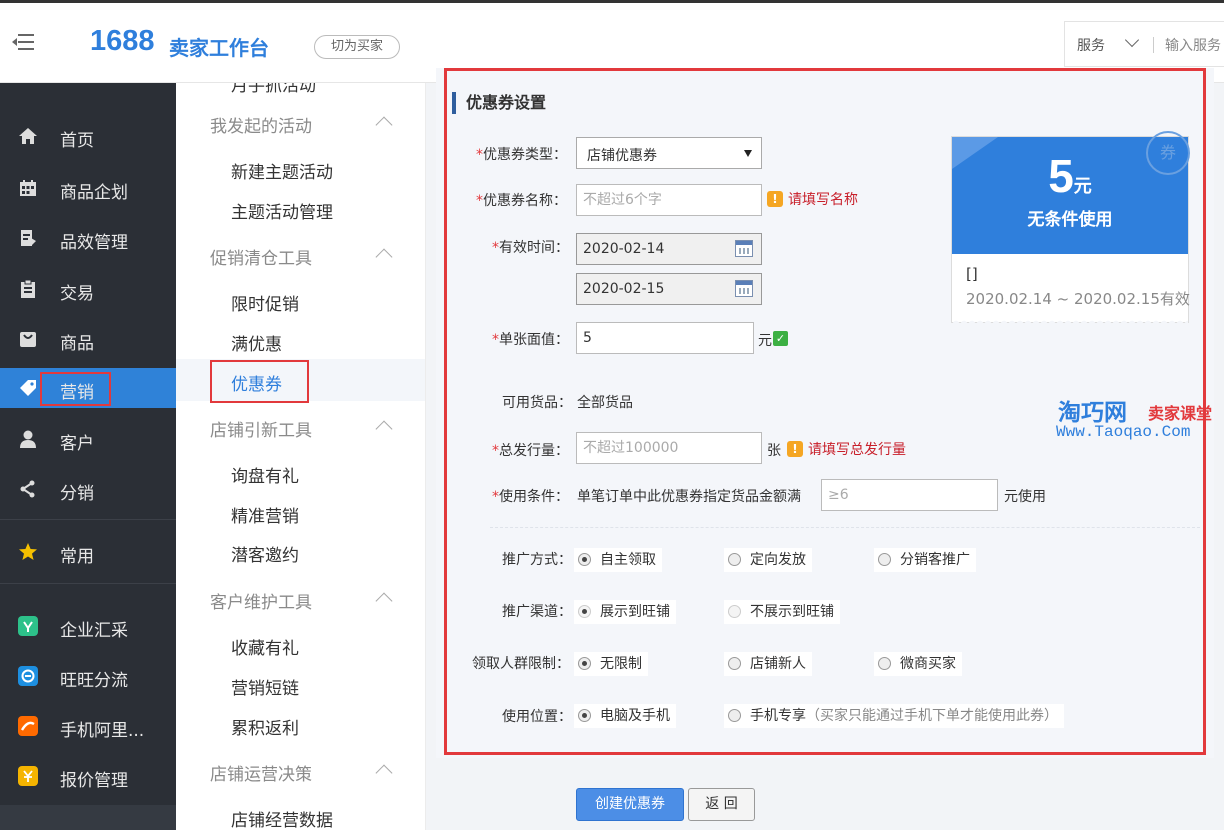 The width and height of the screenshot is (1224, 830). I want to click on sidebar-item-trade: 交易, so click(88, 289).